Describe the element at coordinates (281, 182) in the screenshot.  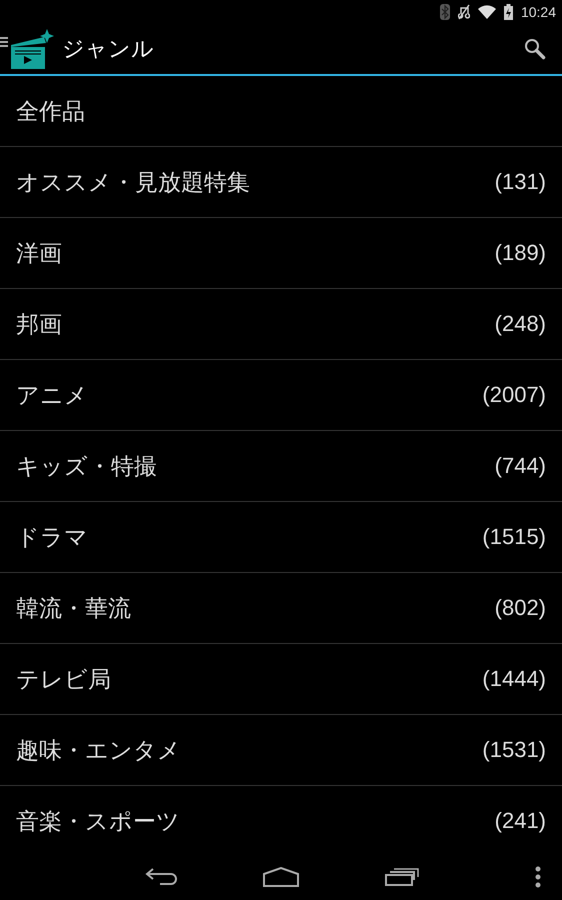
I see `genre-item: オススメ・見放題特集 (131)` at that location.